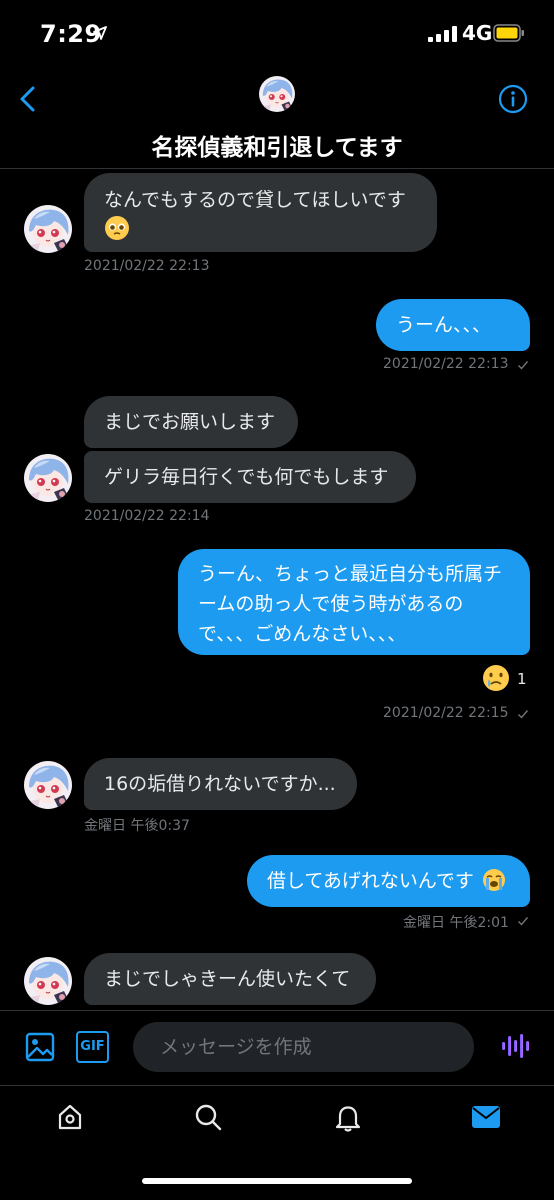 The image size is (554, 1200). I want to click on outgoing-message-bubble: 借してあげれないんです, so click(388, 881).